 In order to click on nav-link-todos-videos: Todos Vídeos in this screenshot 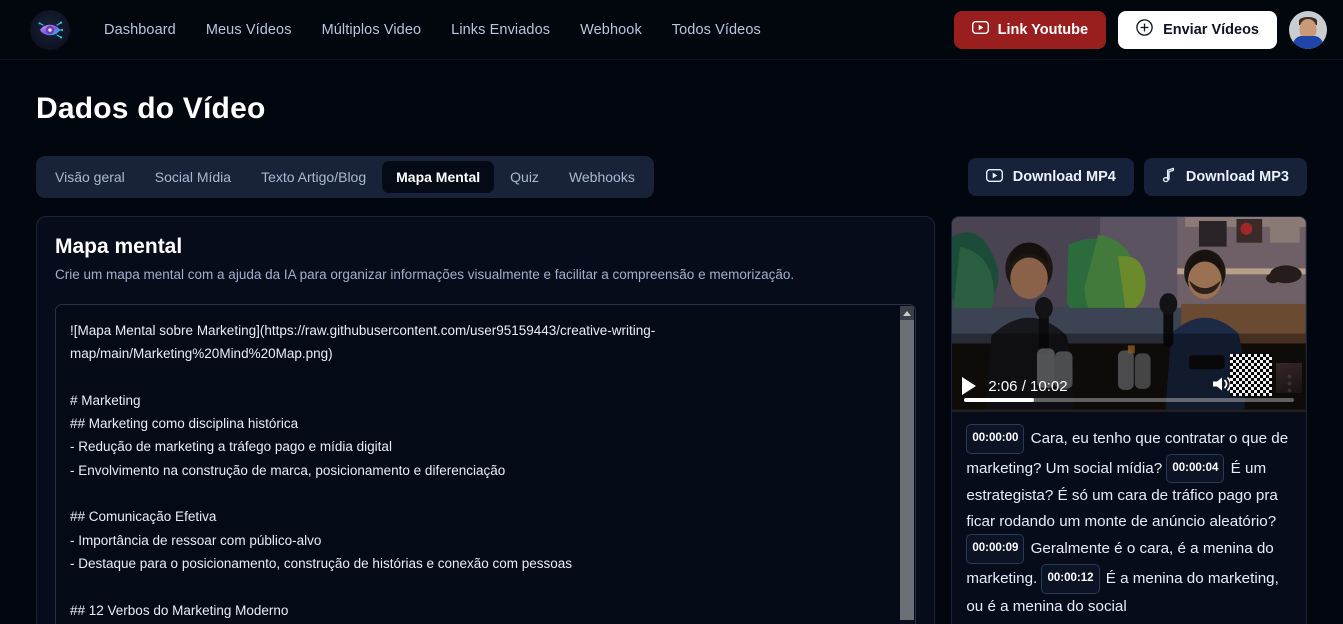, I will do `click(716, 30)`.